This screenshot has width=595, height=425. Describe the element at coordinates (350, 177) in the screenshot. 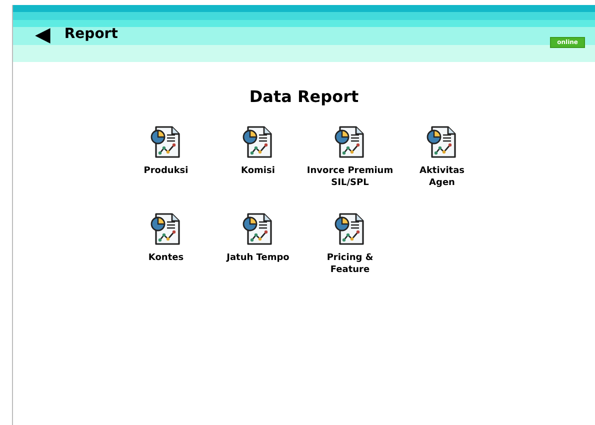

I see `report-label: Invorce Premium SIL/SPL` at that location.